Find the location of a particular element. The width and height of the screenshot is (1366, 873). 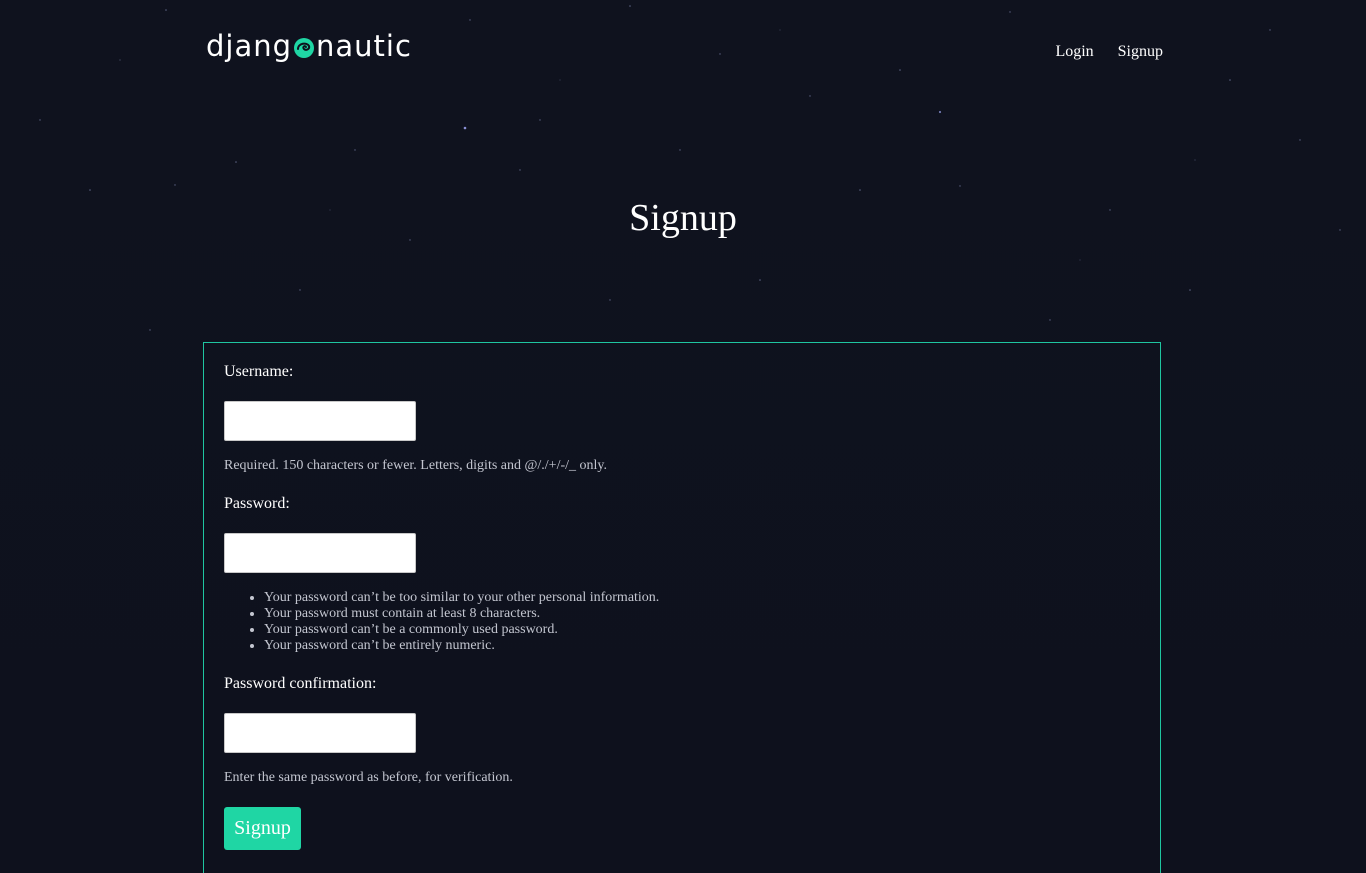

password-label: Password: is located at coordinates (257, 503).